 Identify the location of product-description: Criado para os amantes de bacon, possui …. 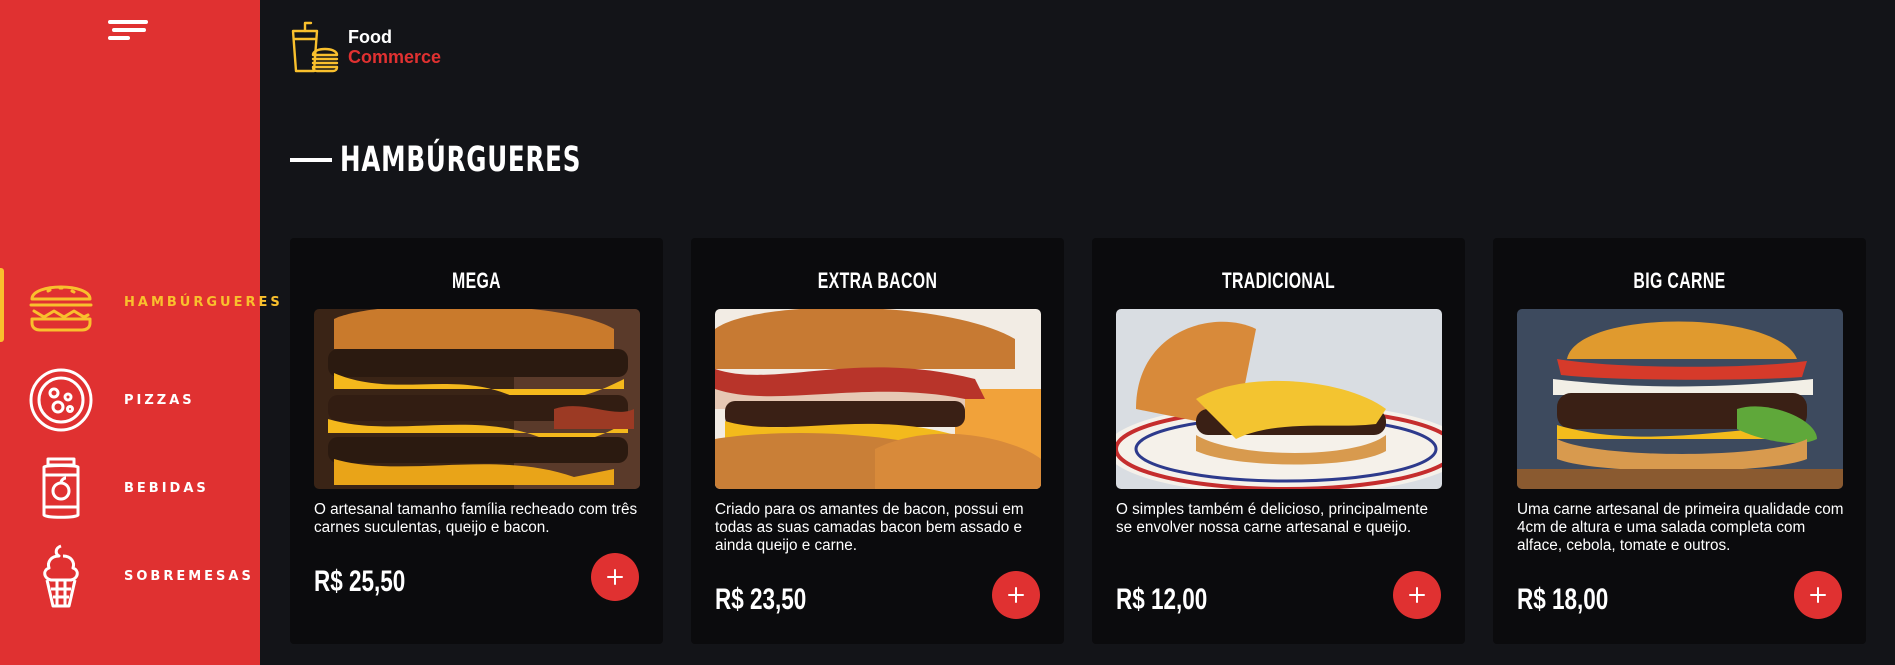
(869, 527).